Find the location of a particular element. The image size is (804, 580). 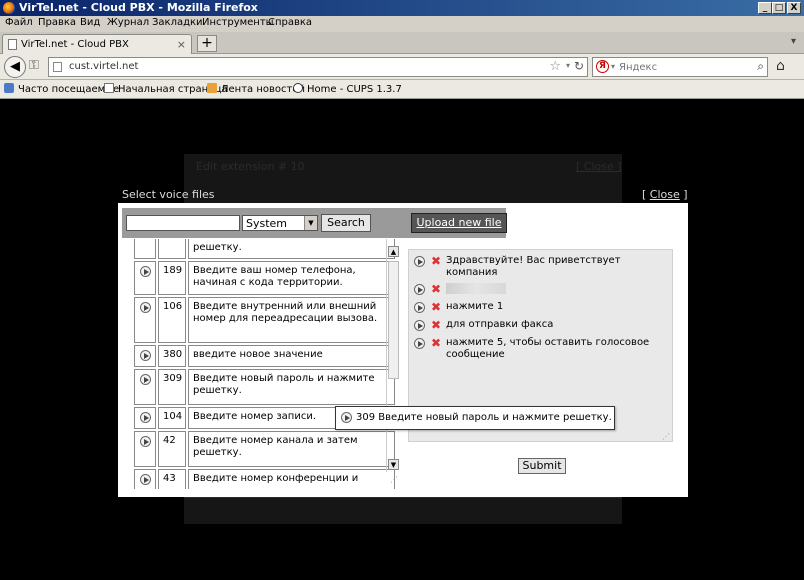

menu-file: Файл is located at coordinates (19, 22).